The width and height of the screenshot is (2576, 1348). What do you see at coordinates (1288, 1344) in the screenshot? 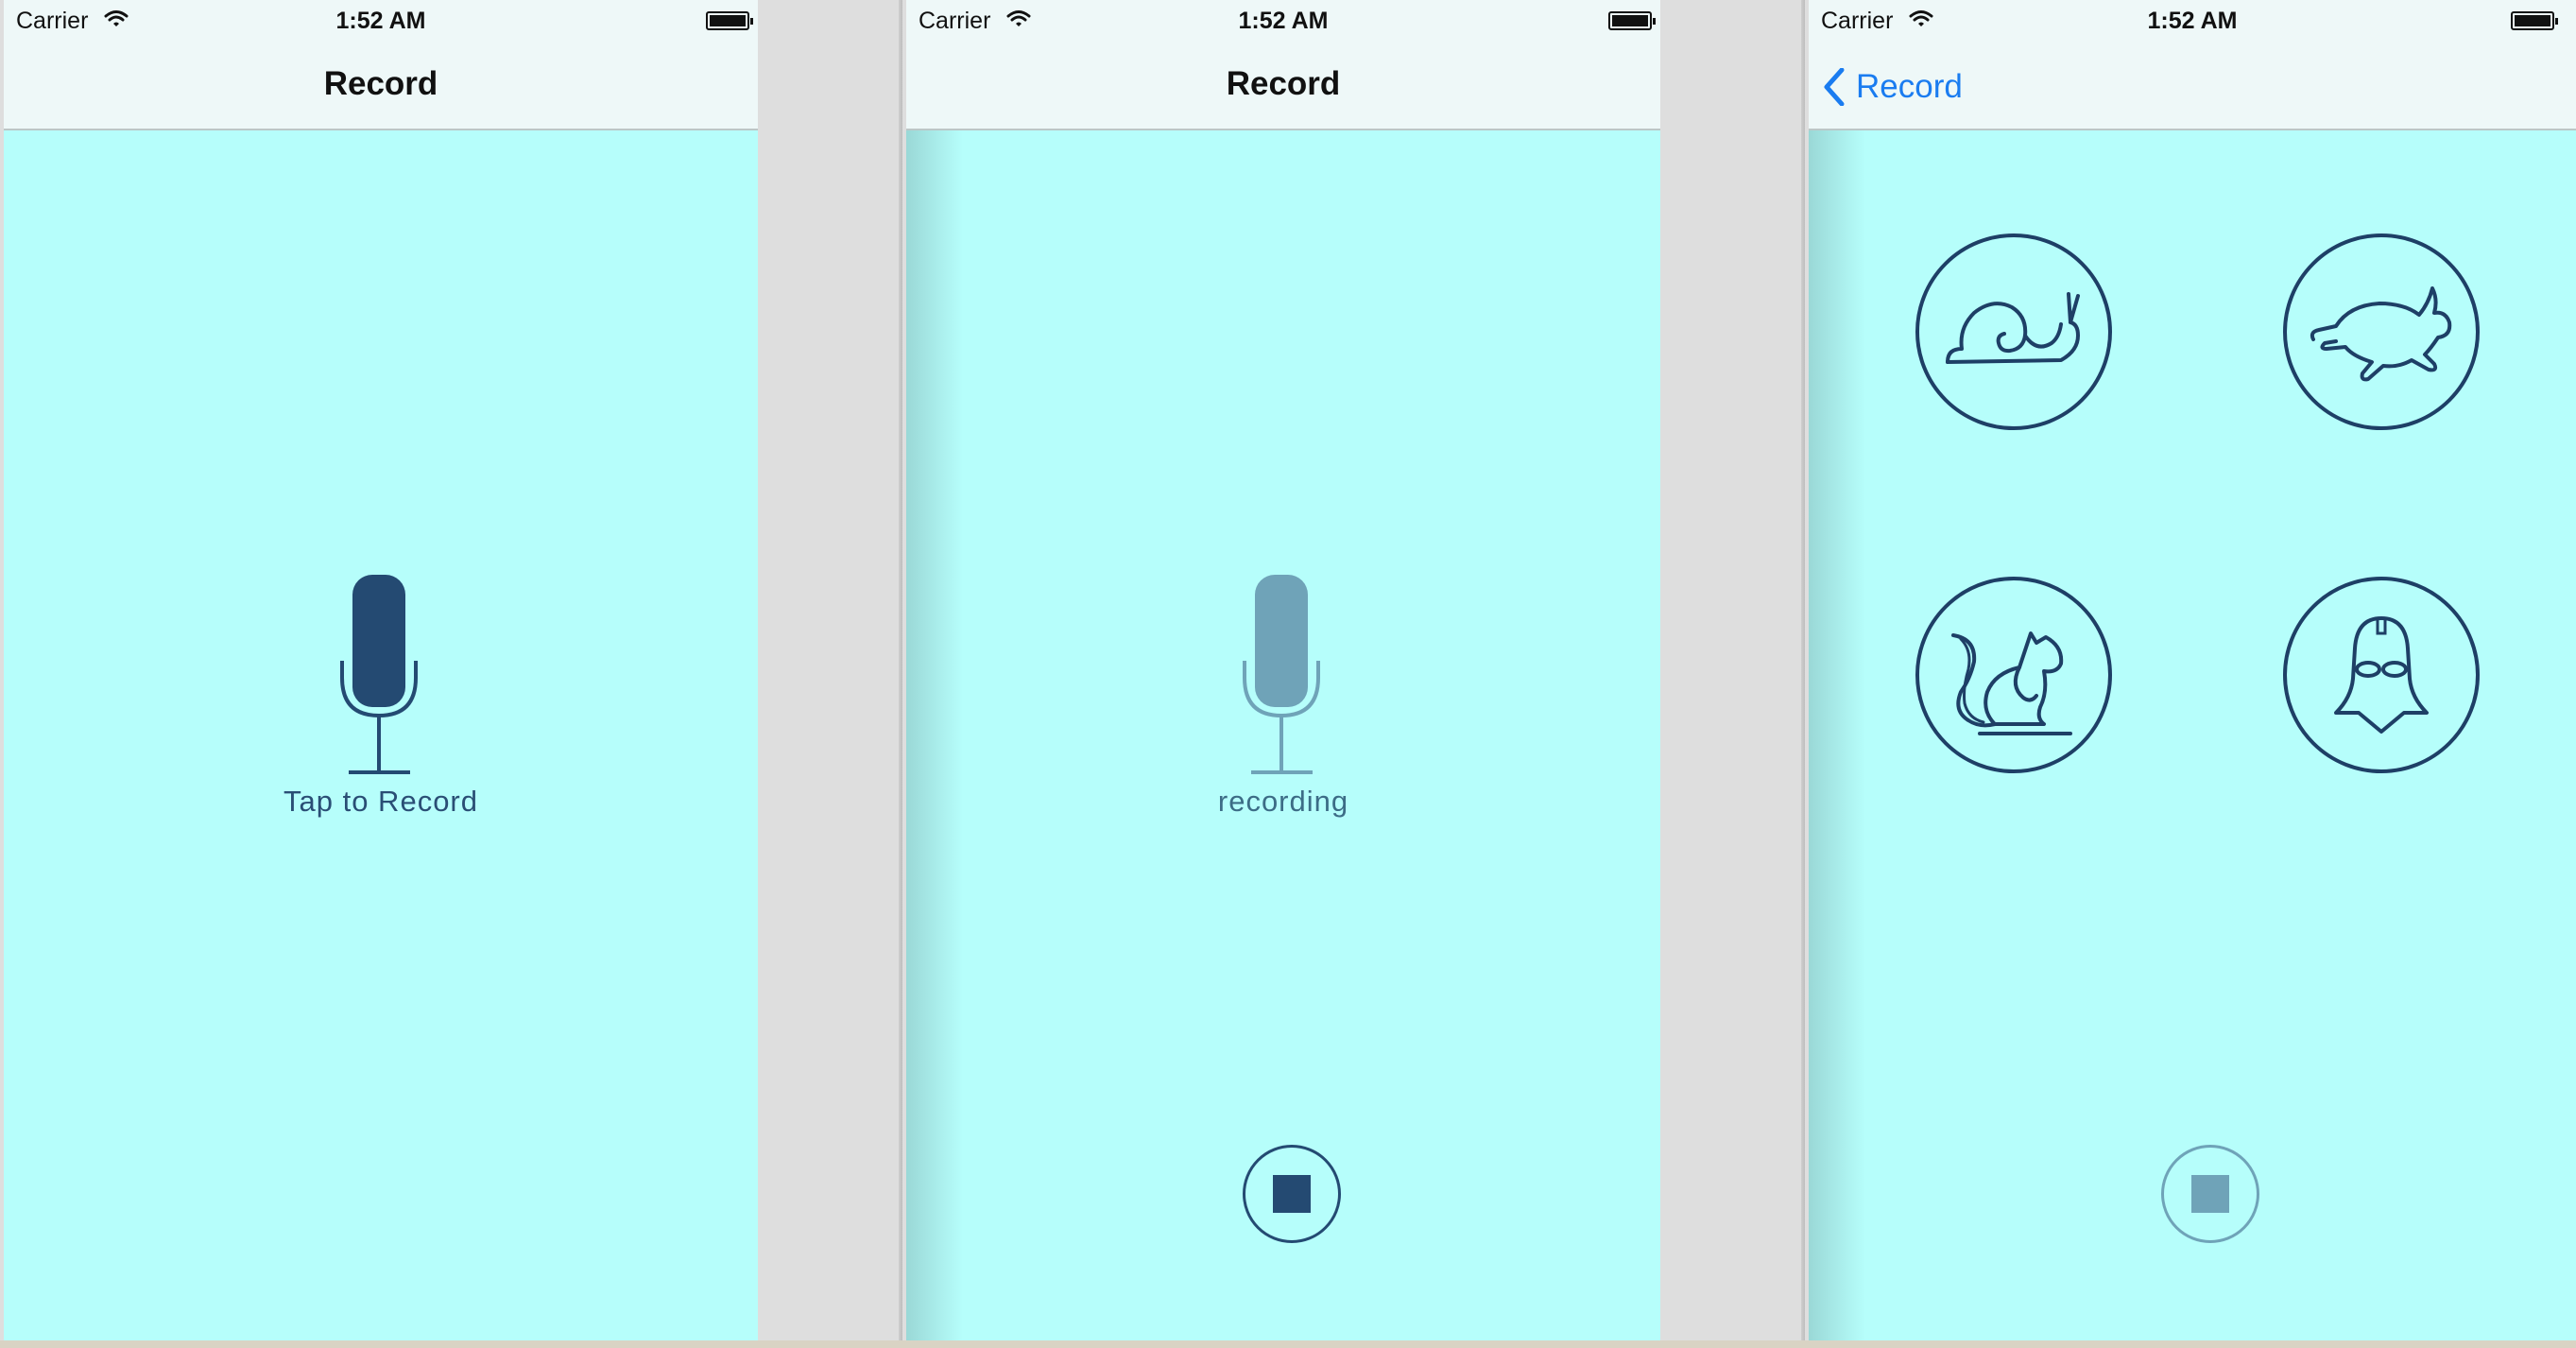
I see `desktop-strip` at bounding box center [1288, 1344].